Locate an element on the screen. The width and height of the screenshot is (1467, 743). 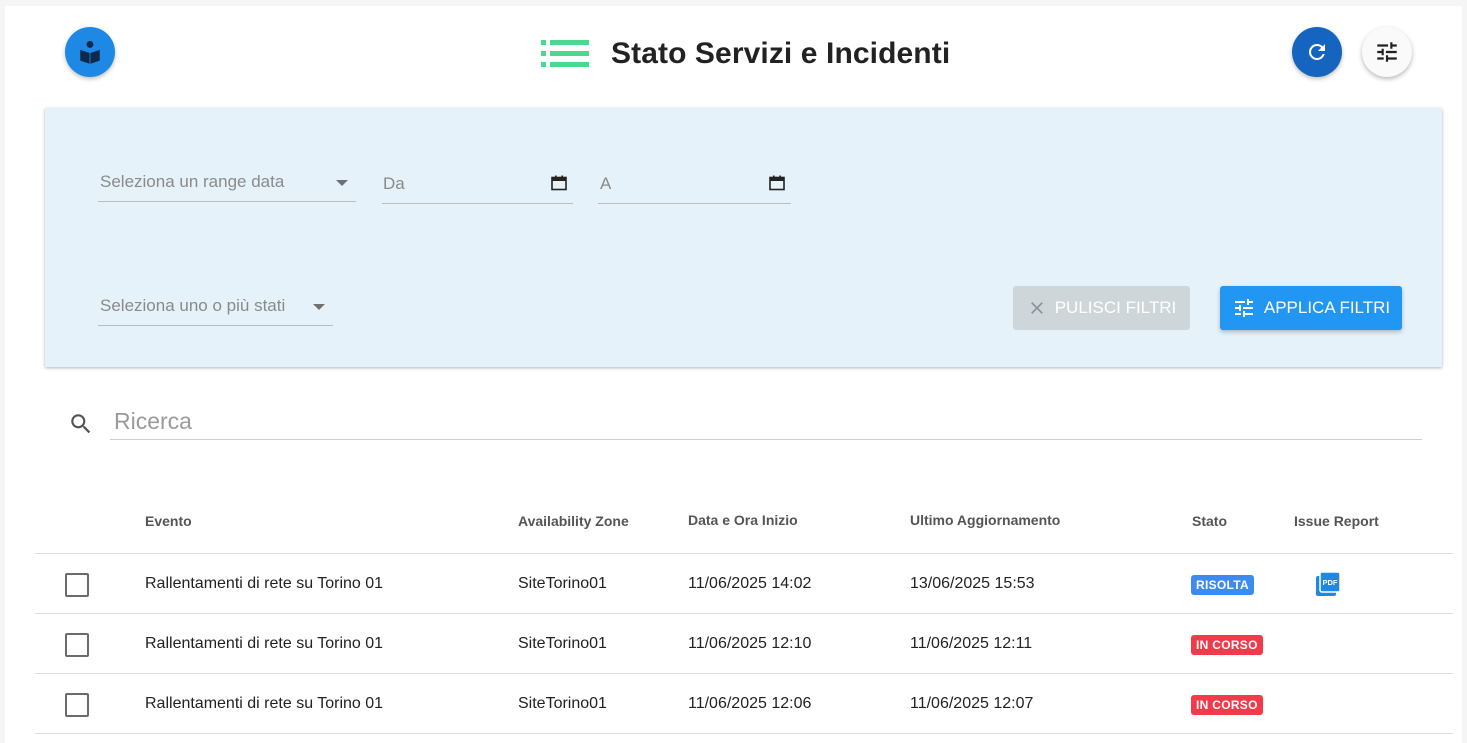
settings-tune-button is located at coordinates (1387, 52).